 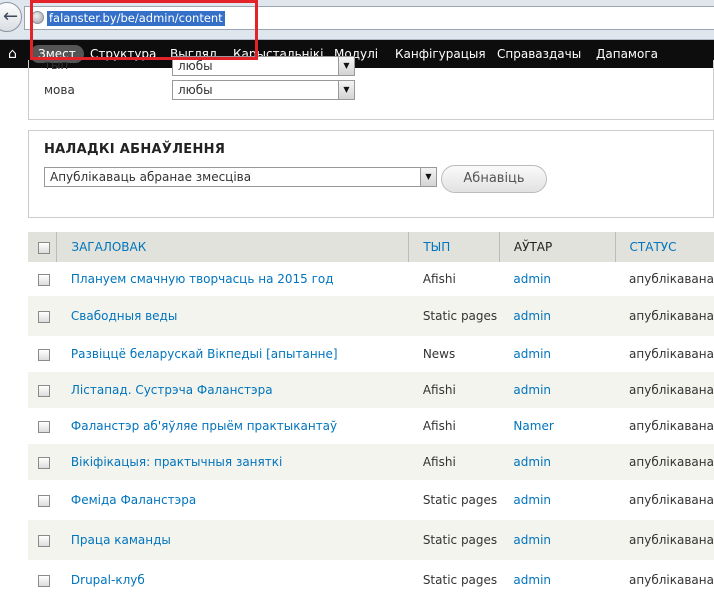 What do you see at coordinates (557, 247) in the screenshot?
I see `column-header-author: АЎТАР` at bounding box center [557, 247].